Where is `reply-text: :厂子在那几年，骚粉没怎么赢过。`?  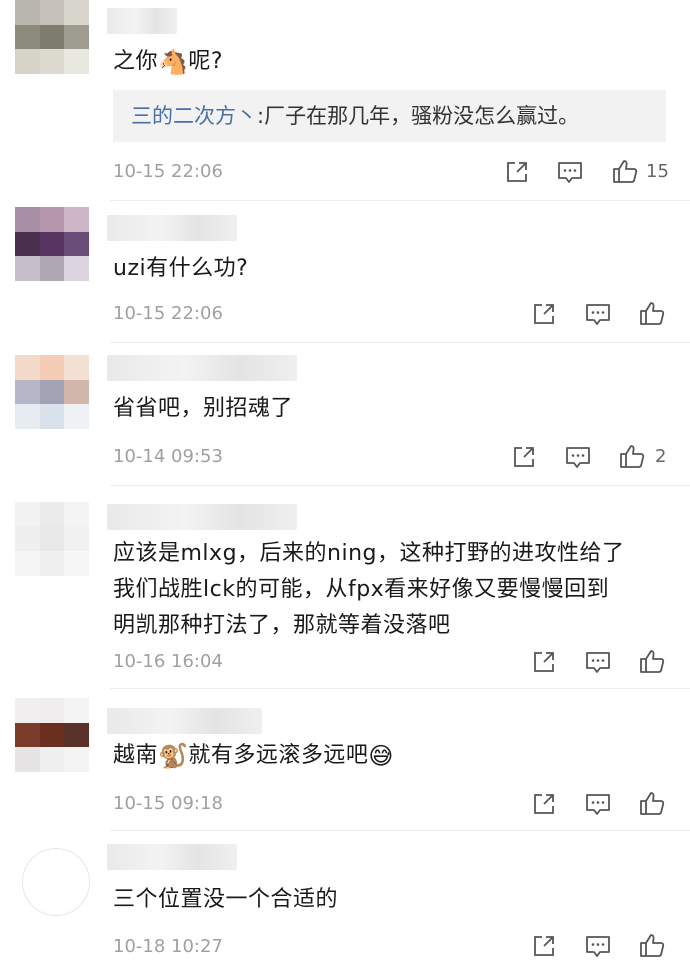 reply-text: :厂子在那几年，骚粉没怎么赢过。 is located at coordinates (418, 116).